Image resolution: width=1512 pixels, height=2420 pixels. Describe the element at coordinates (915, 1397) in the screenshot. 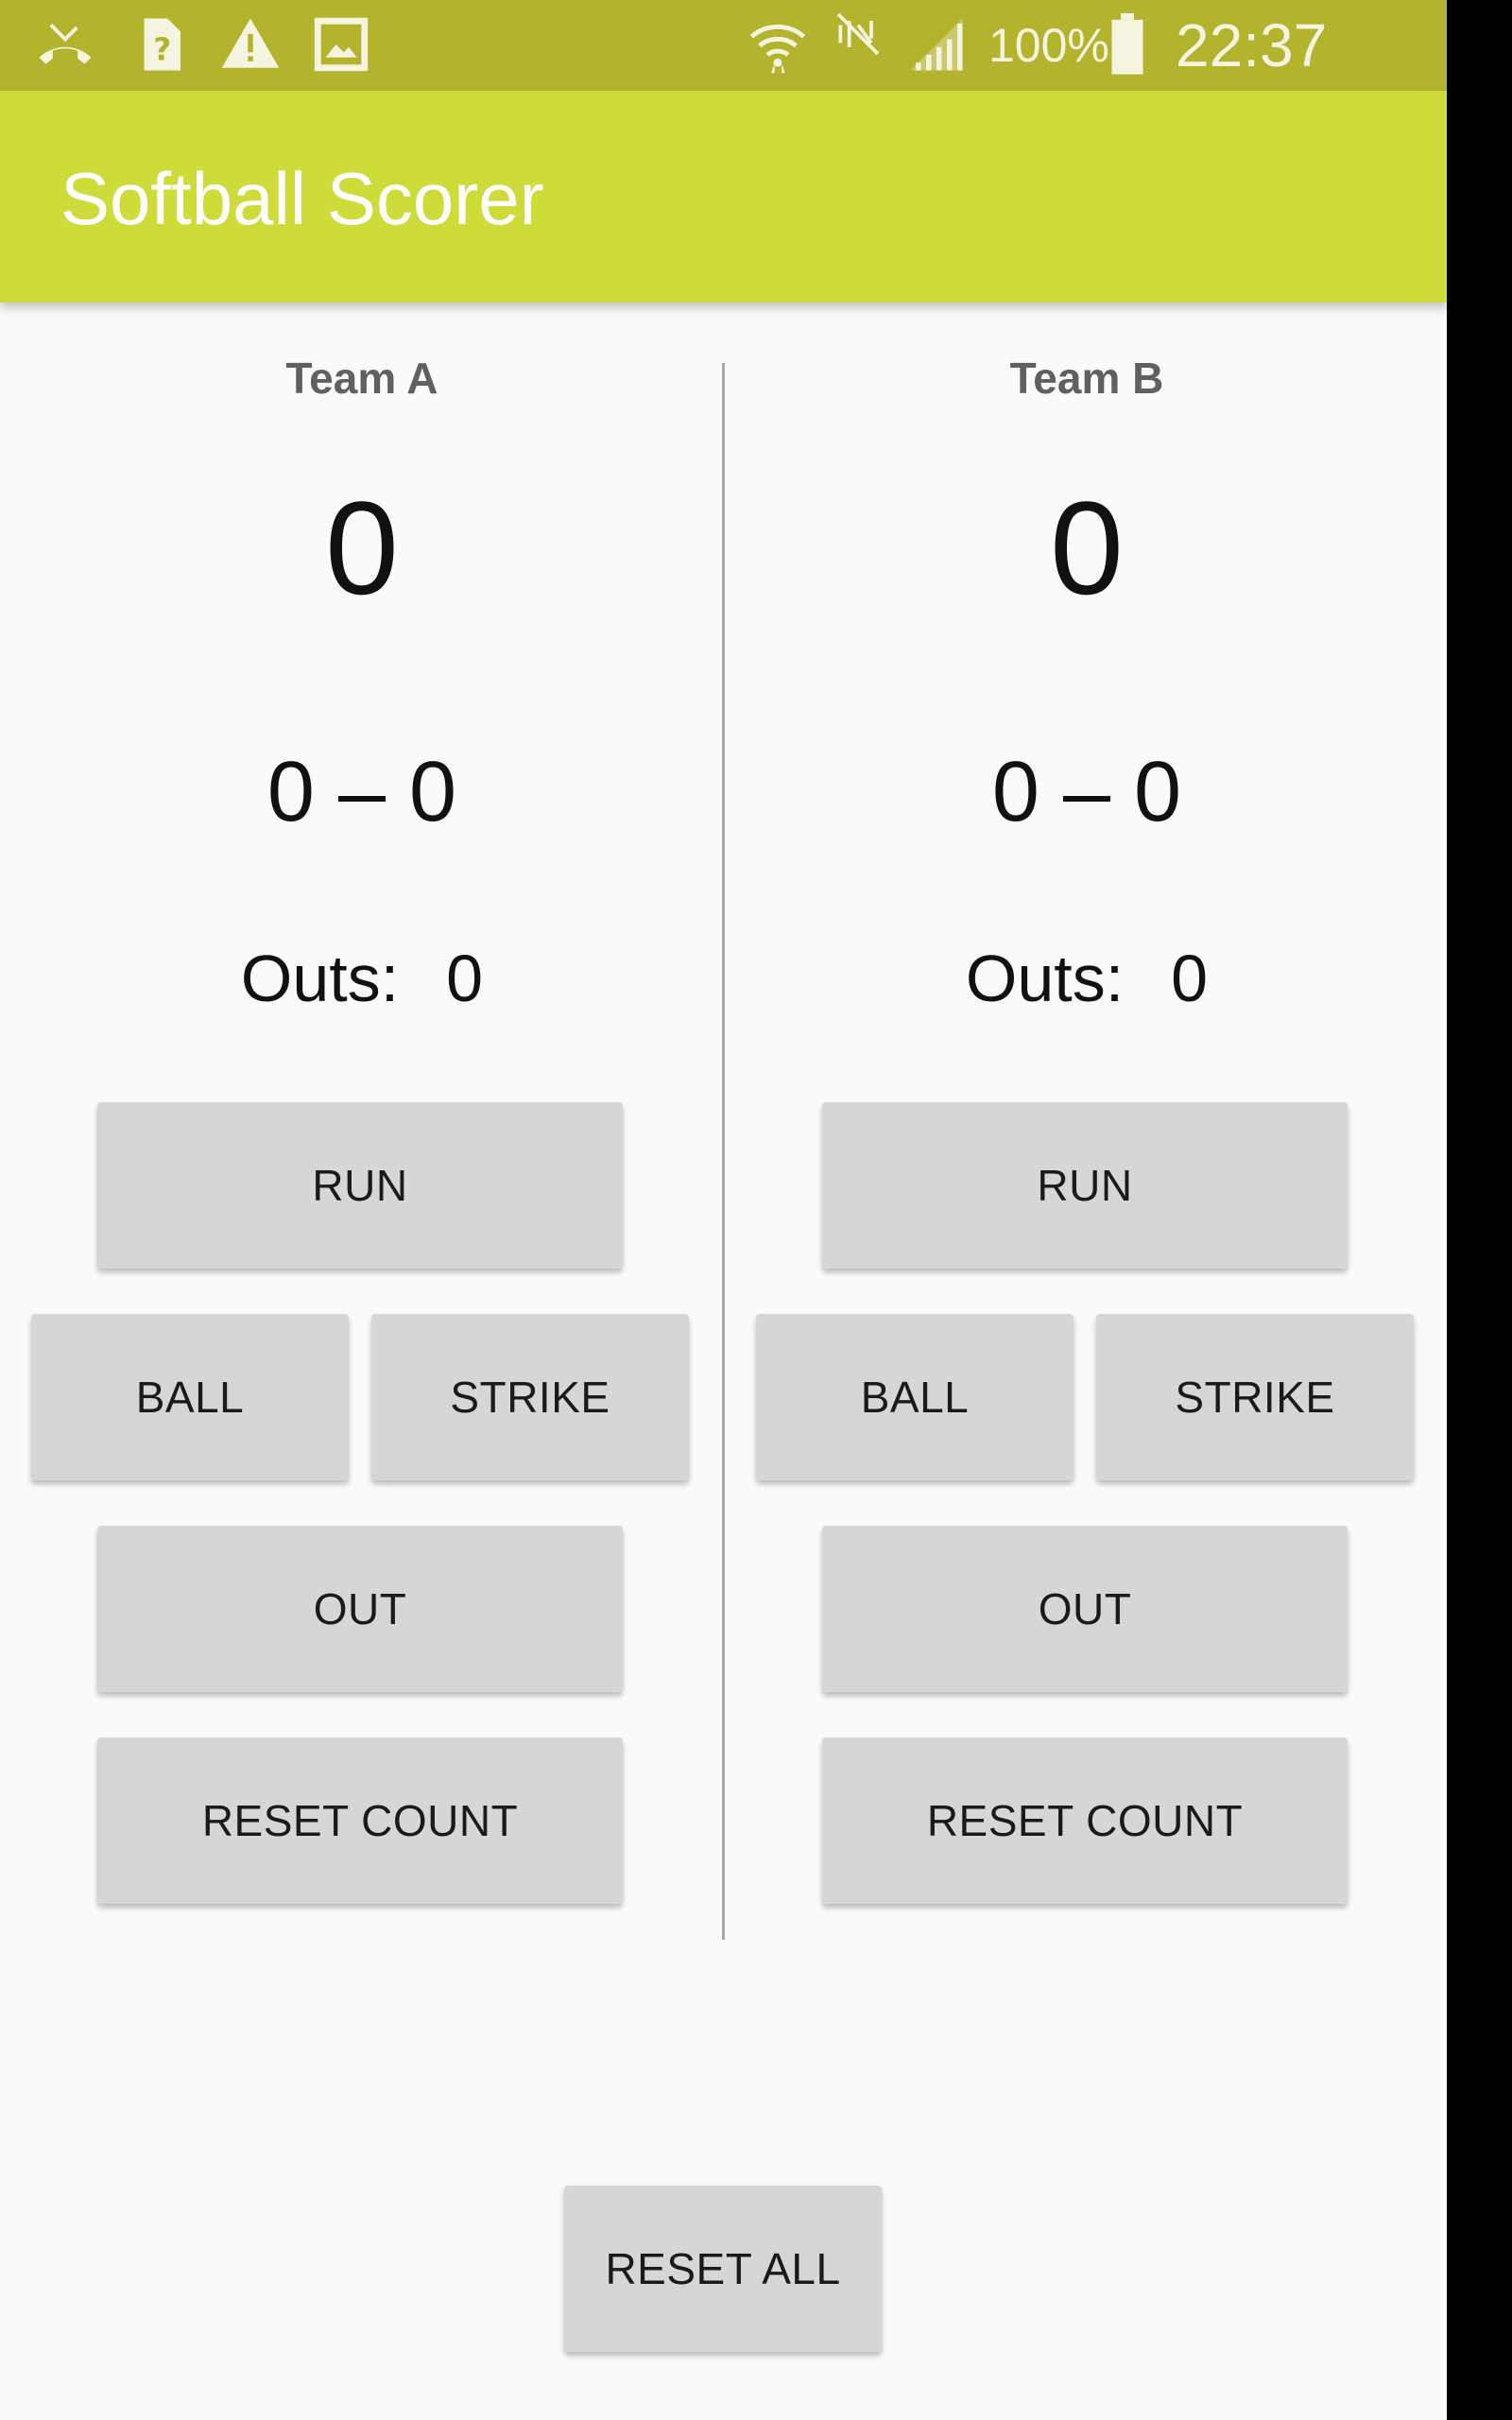

I see `team-b-ball-button: BALL` at that location.